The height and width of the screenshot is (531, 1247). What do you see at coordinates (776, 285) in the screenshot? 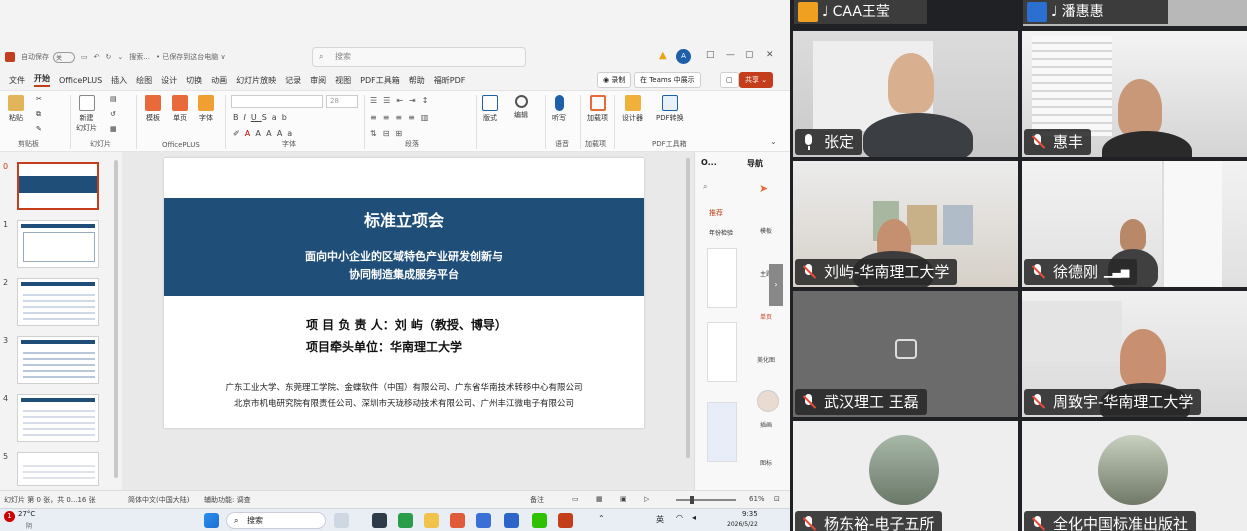
I see `pane-expand-handle: ›` at bounding box center [776, 285].